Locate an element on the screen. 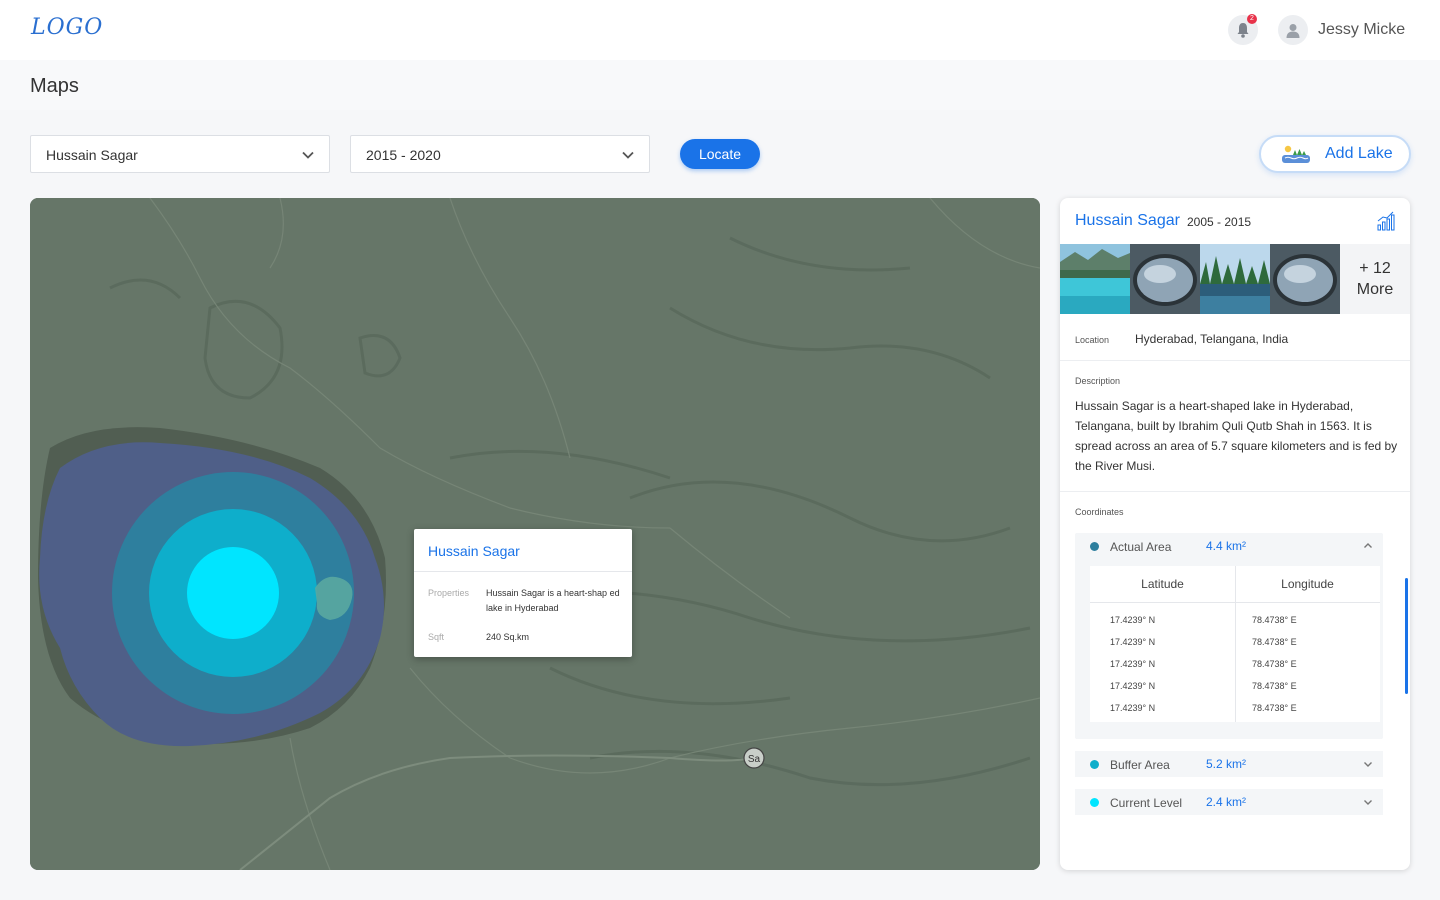 Image resolution: width=1440 pixels, height=900 pixels. panel-title: Hussain Sagar is located at coordinates (1127, 220).